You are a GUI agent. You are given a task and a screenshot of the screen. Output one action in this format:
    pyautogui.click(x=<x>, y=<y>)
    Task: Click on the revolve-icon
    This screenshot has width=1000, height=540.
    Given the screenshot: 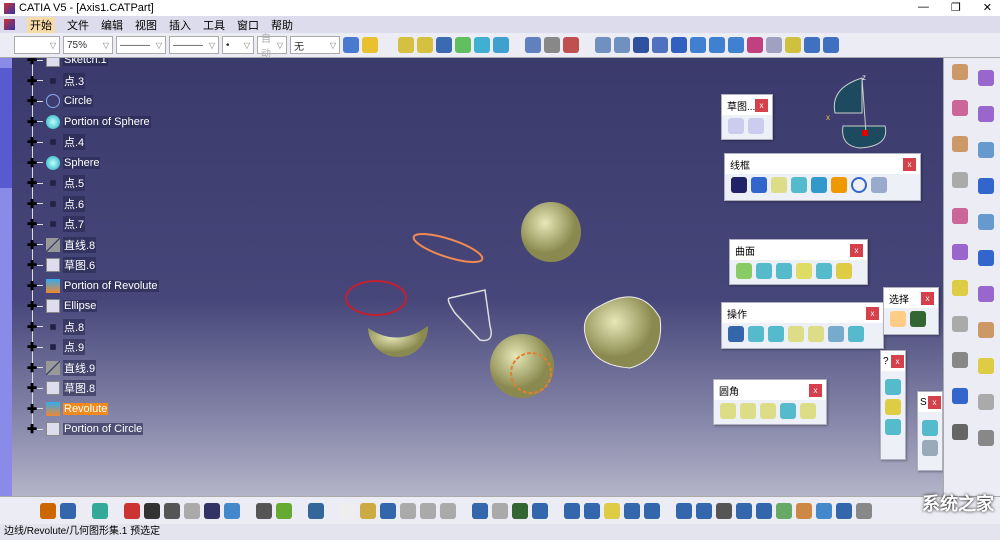 What is the action you would take?
    pyautogui.click(x=764, y=271)
    